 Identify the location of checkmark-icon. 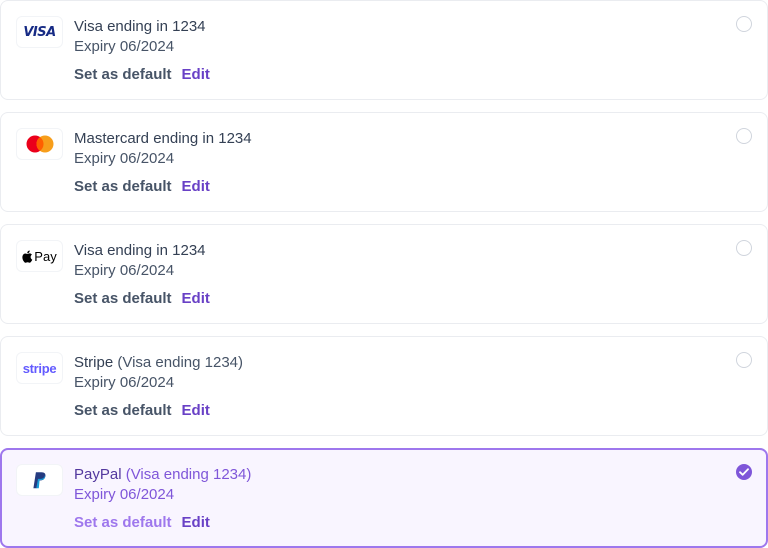
(744, 472).